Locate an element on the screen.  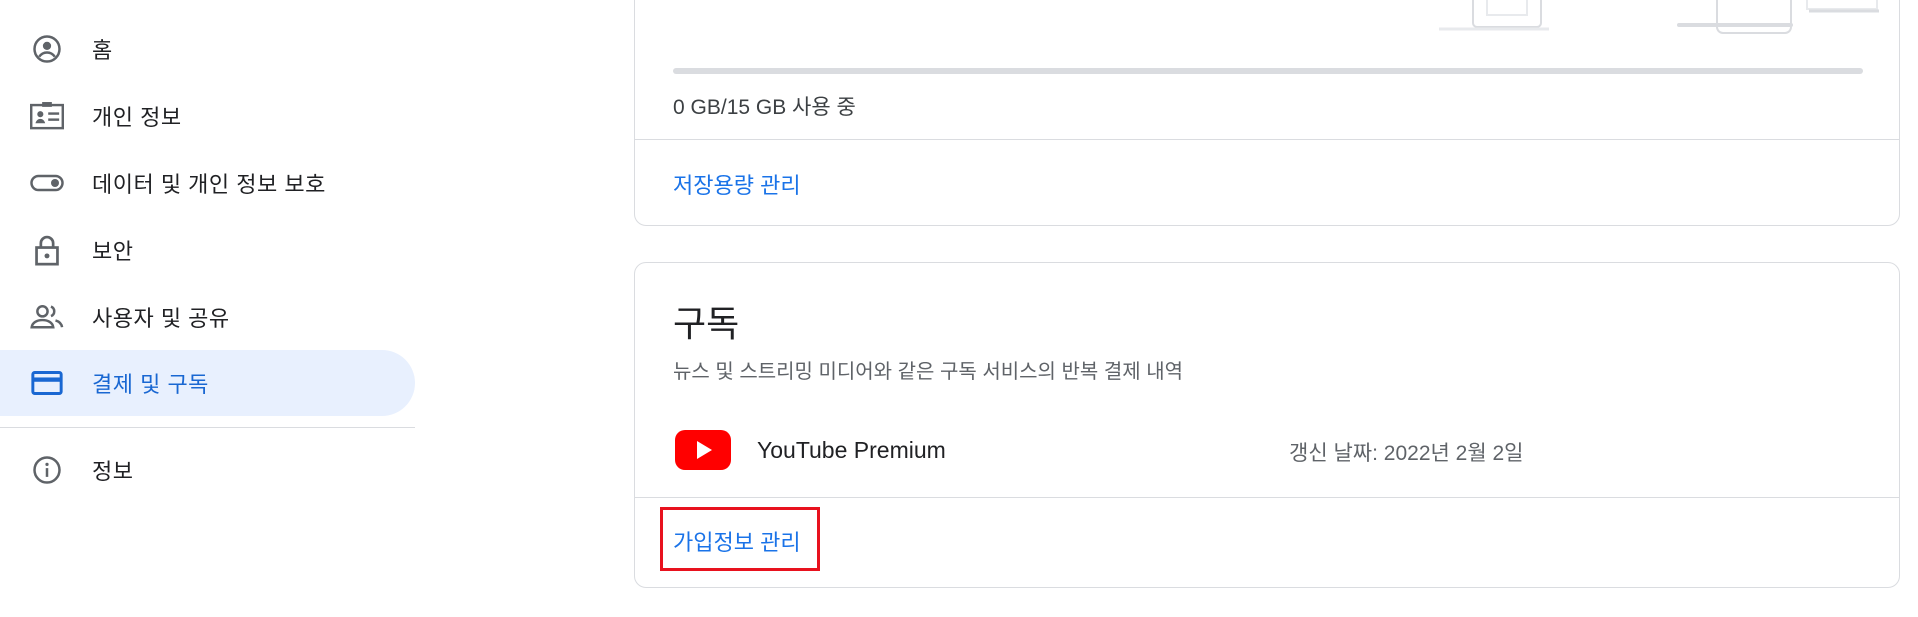
info-icon is located at coordinates (47, 470).